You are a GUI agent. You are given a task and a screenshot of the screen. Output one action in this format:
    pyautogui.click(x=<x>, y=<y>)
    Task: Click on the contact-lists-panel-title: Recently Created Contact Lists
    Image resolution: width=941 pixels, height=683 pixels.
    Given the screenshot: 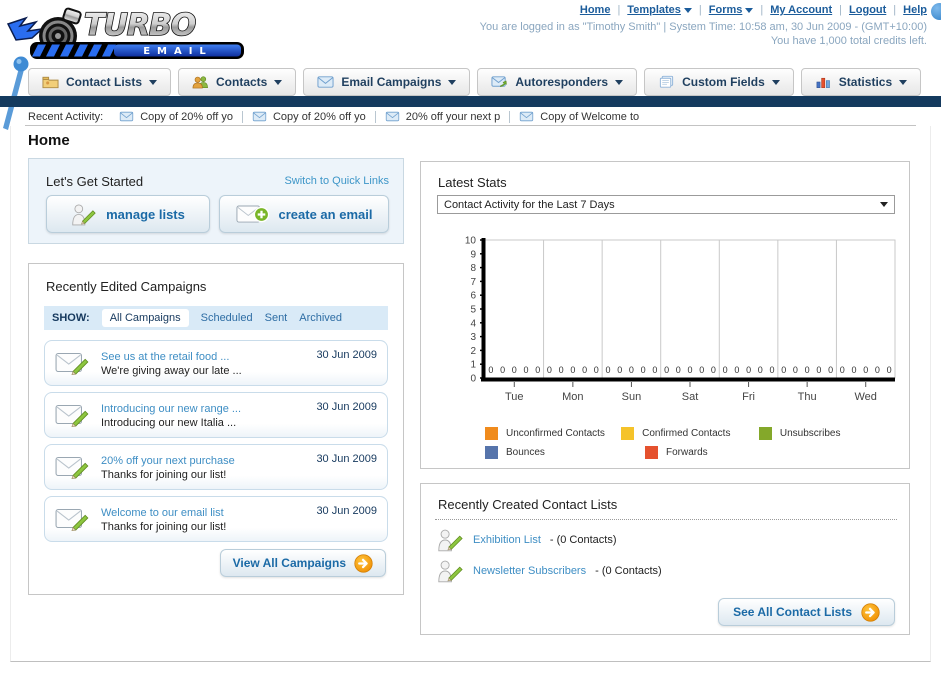 What is the action you would take?
    pyautogui.click(x=528, y=504)
    